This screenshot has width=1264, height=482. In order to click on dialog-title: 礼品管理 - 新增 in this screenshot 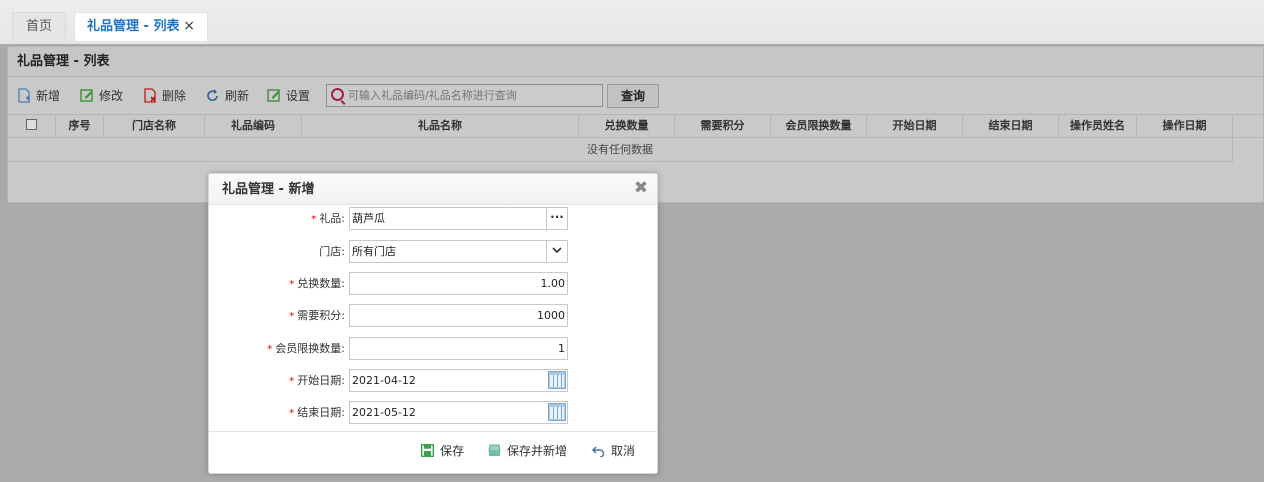, I will do `click(433, 189)`.